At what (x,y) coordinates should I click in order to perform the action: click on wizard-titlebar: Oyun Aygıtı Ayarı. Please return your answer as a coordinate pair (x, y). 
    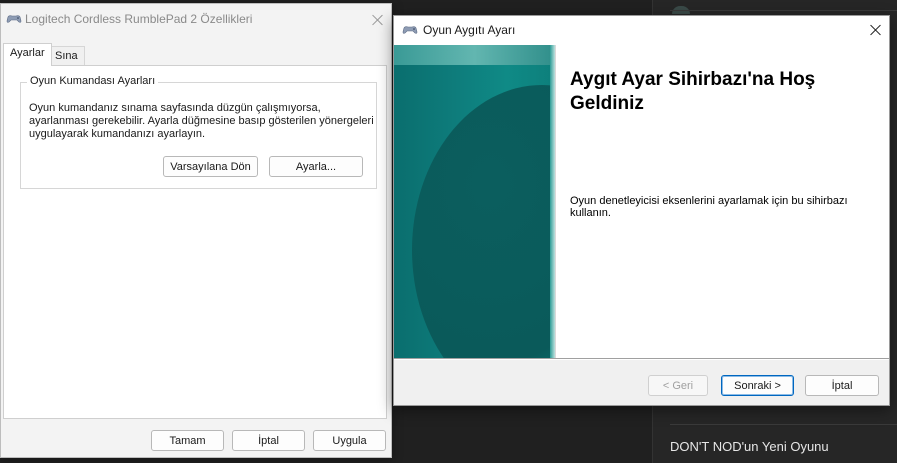
    Looking at the image, I should click on (641, 30).